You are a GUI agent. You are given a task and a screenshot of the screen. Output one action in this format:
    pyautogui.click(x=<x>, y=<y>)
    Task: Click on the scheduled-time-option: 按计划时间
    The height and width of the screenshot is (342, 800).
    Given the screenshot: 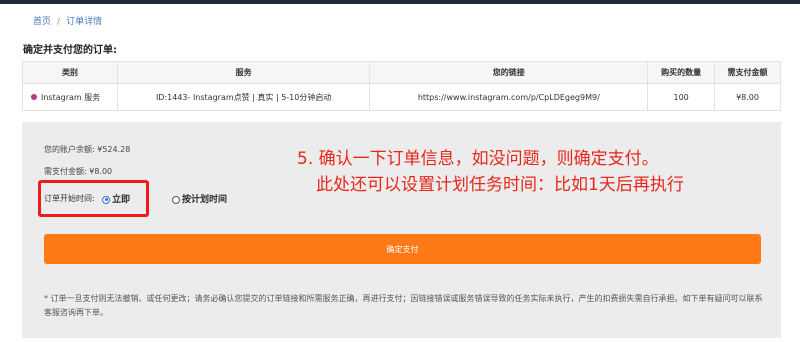 What is the action you would take?
    pyautogui.click(x=199, y=198)
    